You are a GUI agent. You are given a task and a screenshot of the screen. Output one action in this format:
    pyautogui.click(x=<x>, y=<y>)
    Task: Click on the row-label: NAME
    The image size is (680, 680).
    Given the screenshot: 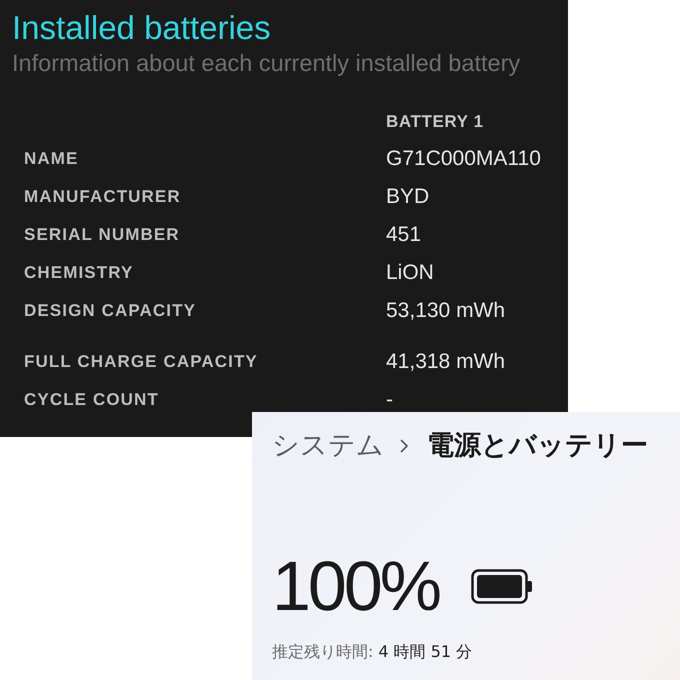 What is the action you would take?
    pyautogui.click(x=51, y=159)
    